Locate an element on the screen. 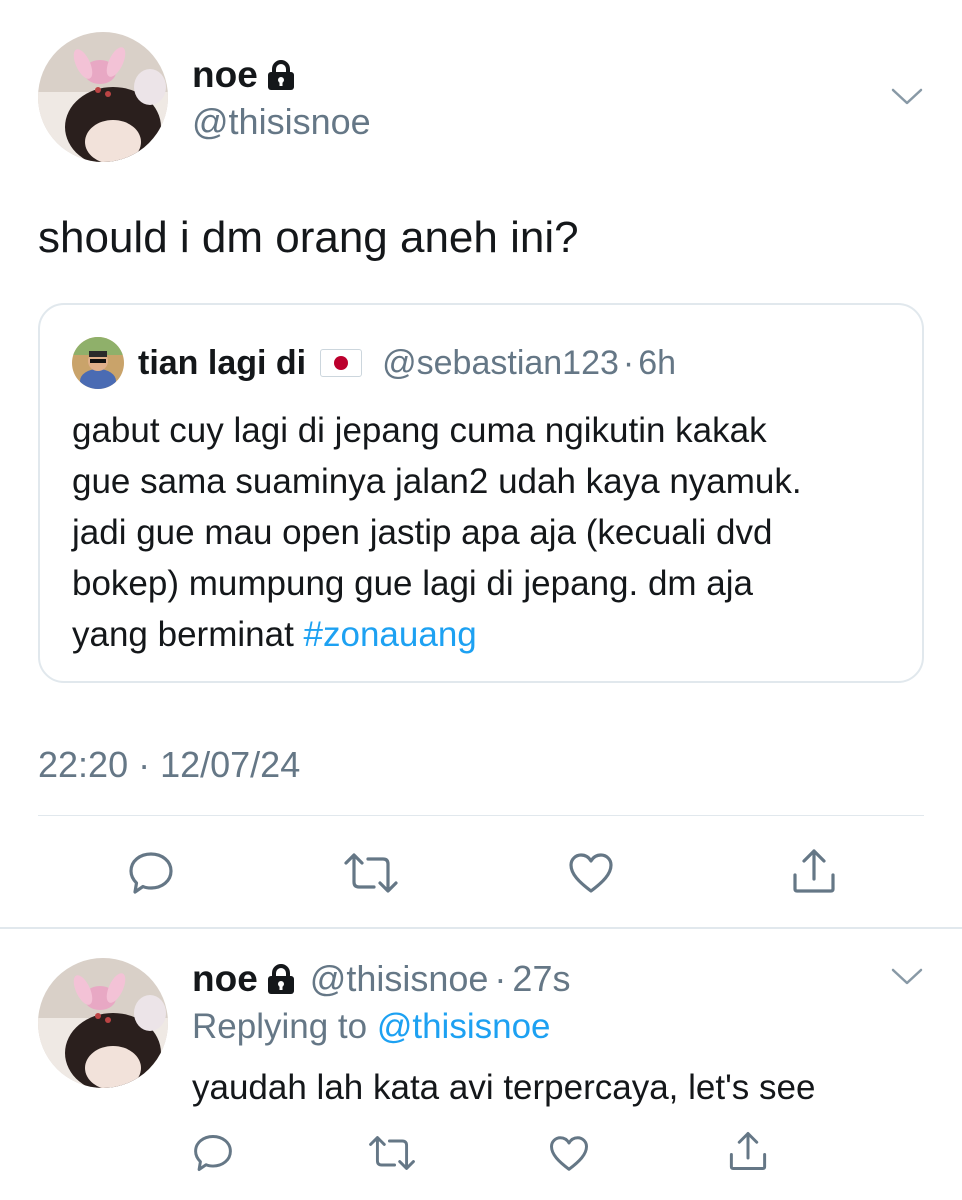  reply-author-handle: @thisisnoe is located at coordinates (399, 979).